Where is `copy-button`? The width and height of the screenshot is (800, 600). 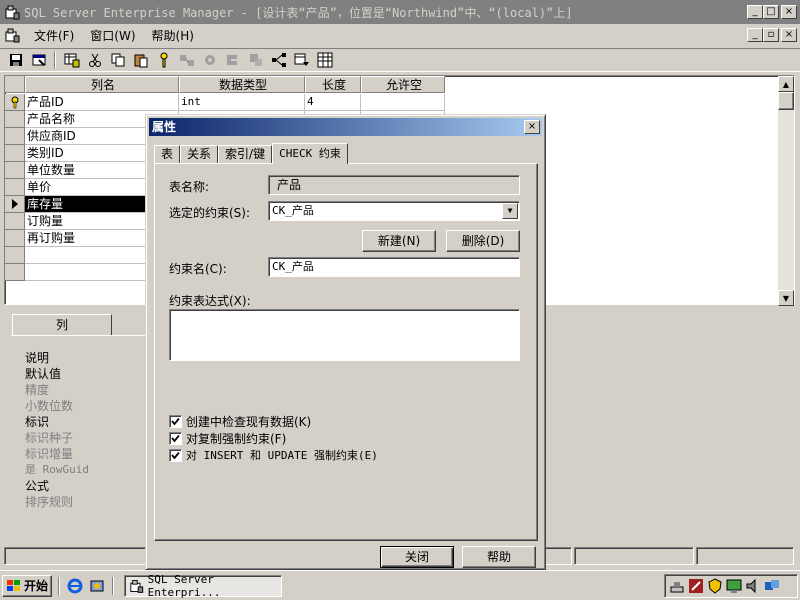
copy-button is located at coordinates (117, 60).